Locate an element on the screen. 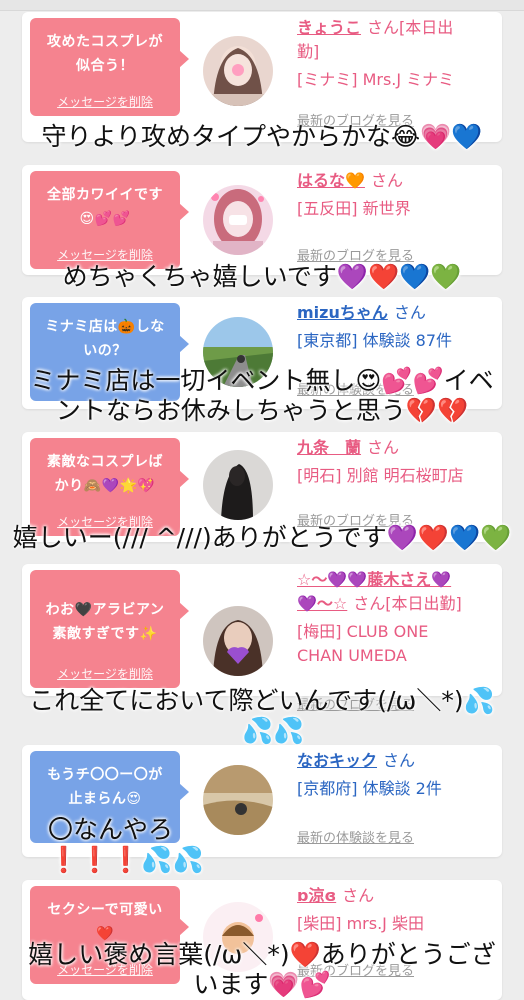 This screenshot has width=524, height=1000. profile-name-line: はるな🧡 さん is located at coordinates (397, 181).